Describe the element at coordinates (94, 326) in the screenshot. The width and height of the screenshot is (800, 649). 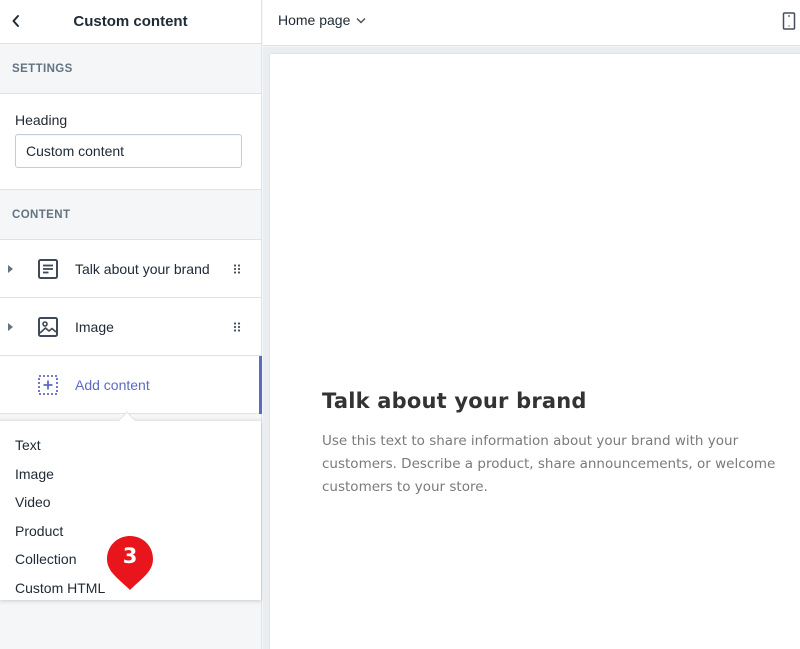
I see `content-item-label: Image` at that location.